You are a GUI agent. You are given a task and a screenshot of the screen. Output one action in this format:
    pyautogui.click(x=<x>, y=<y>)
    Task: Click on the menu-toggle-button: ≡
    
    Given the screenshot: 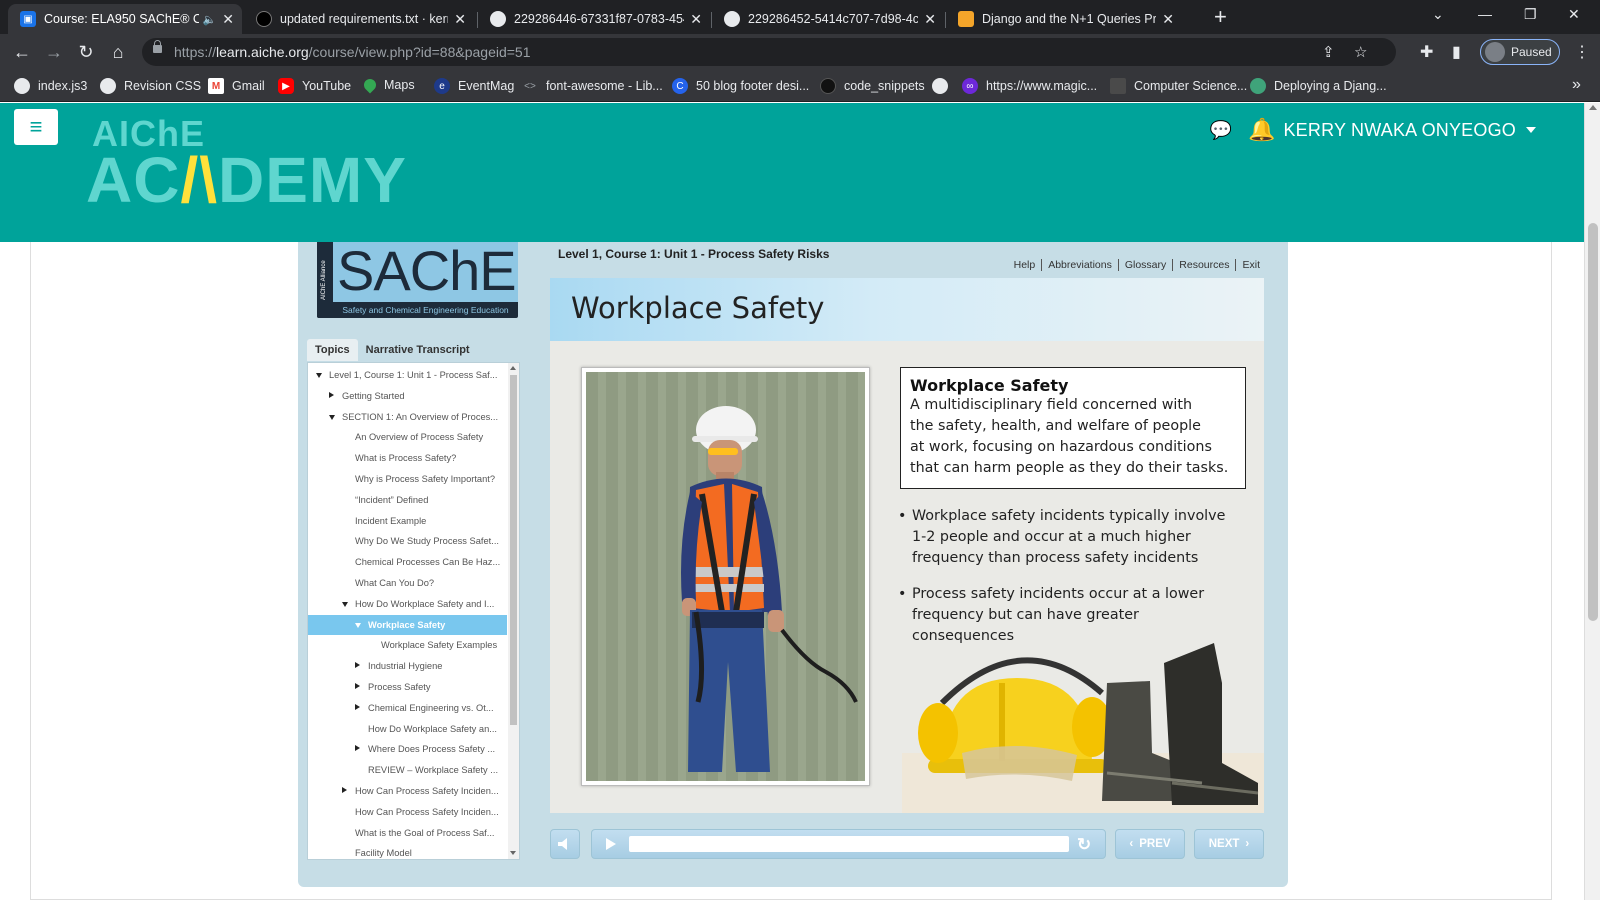 What is the action you would take?
    pyautogui.click(x=36, y=127)
    